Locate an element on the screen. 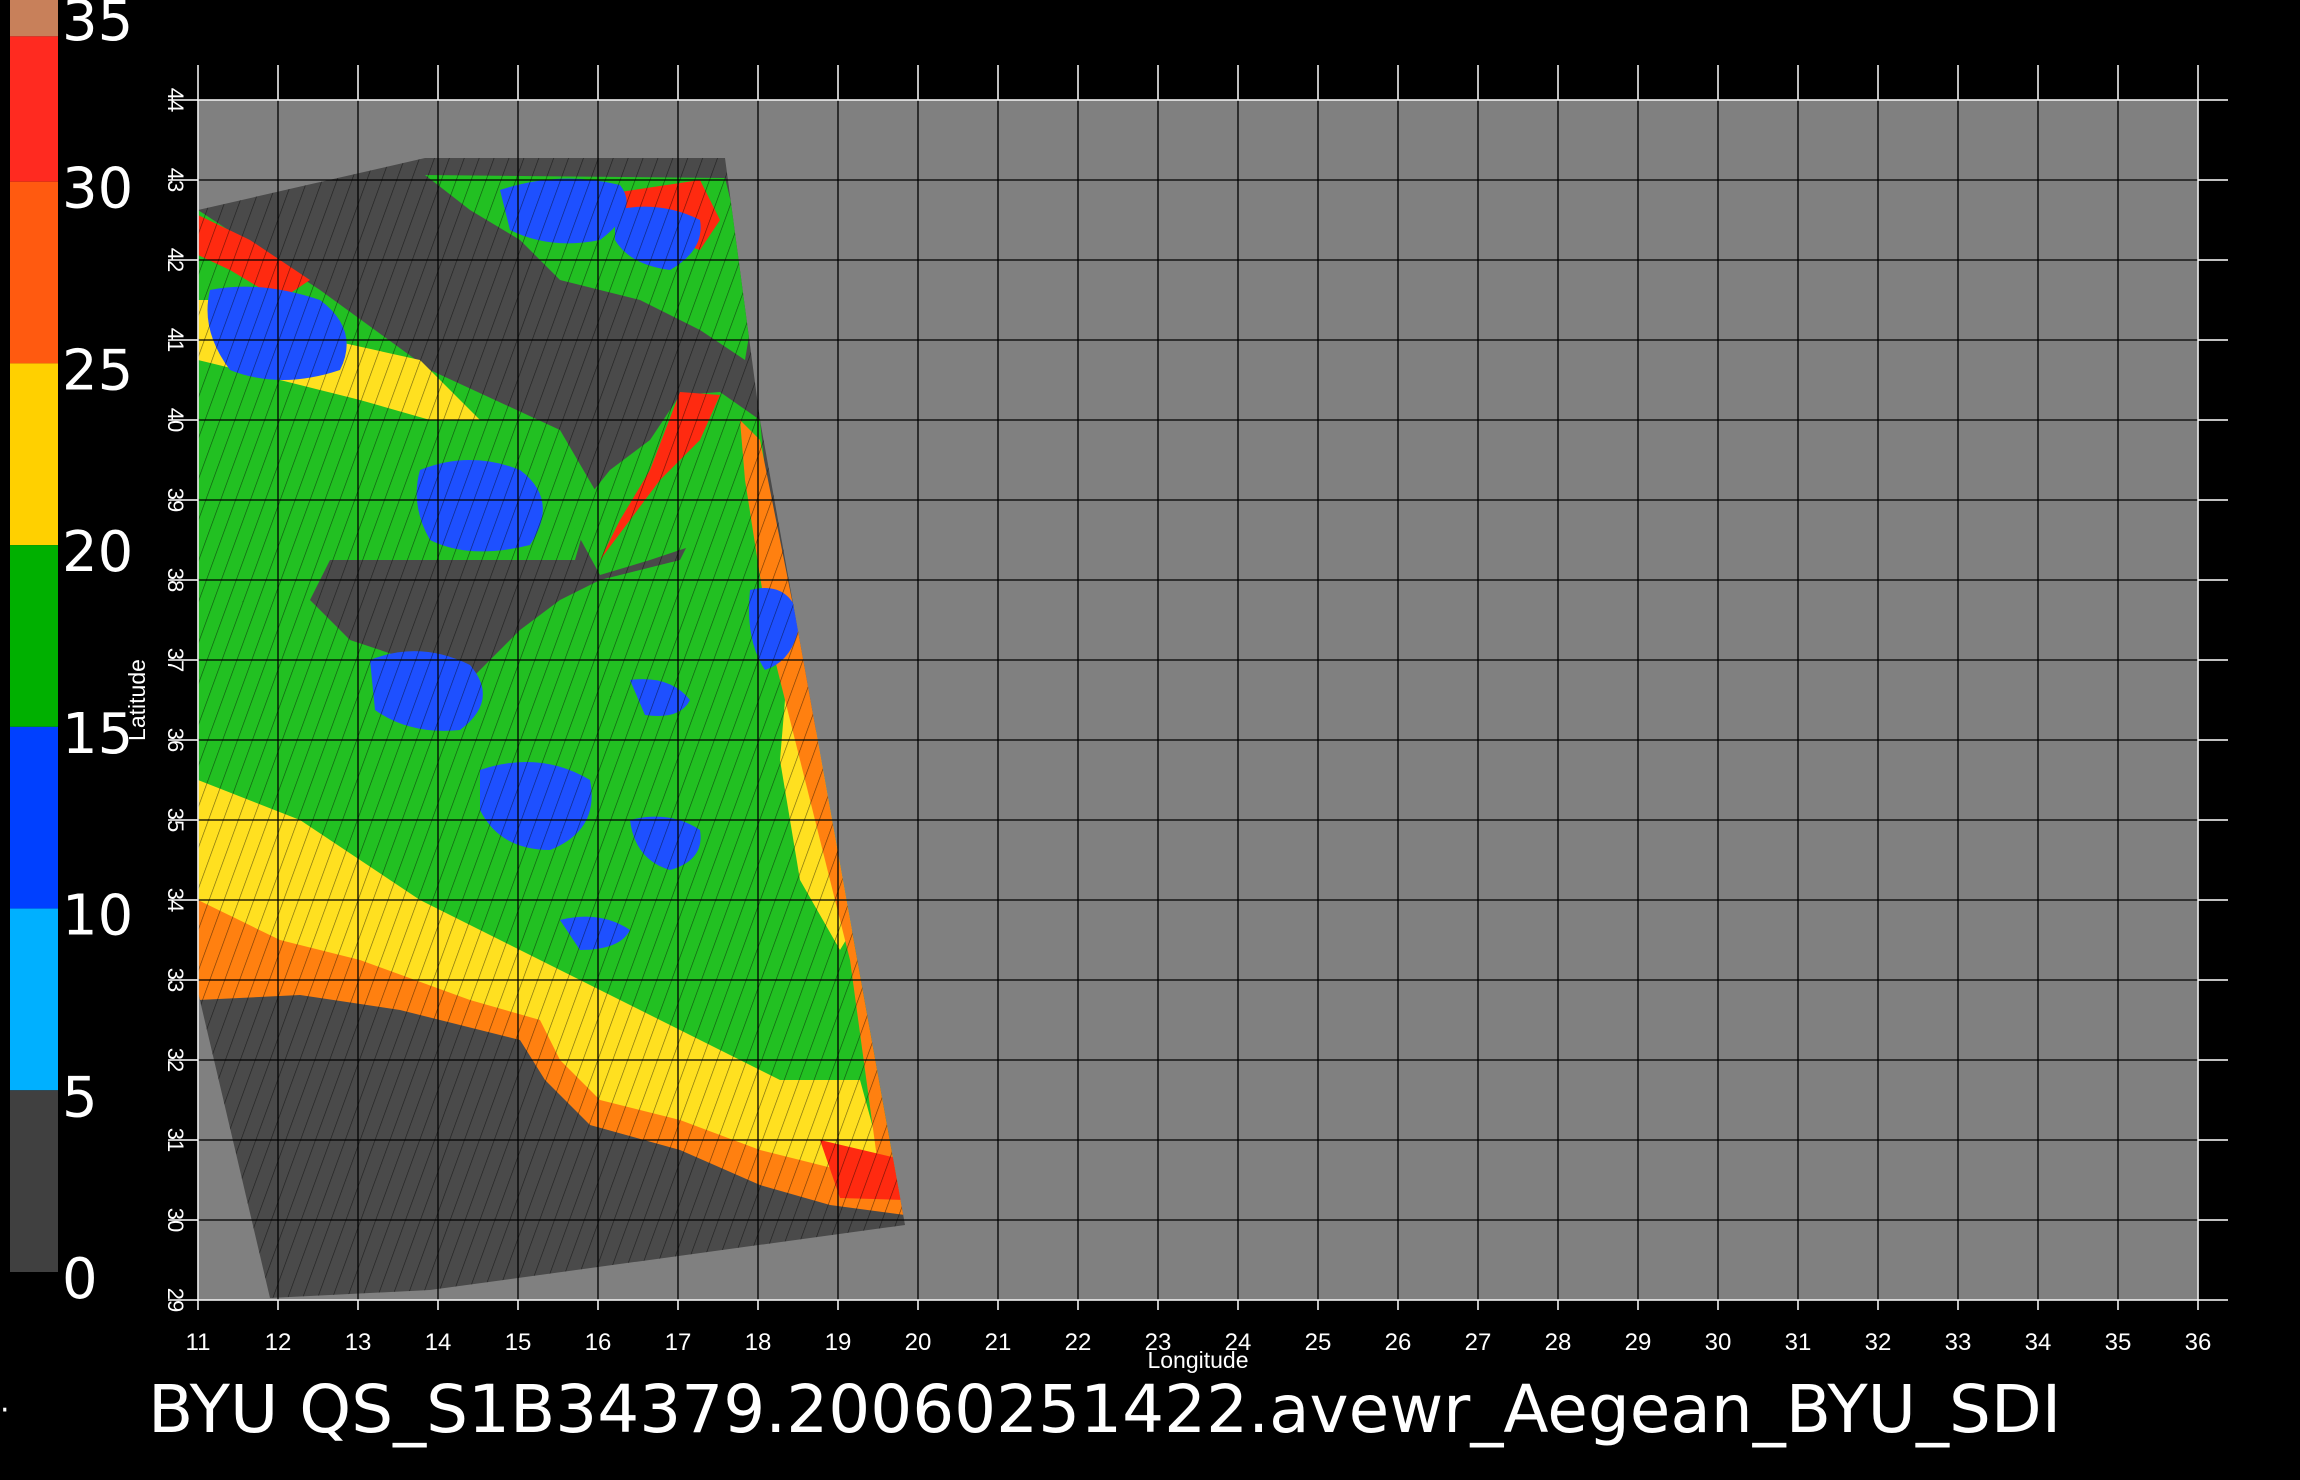 This screenshot has height=1480, width=2300. lon-tick-label: 12 is located at coordinates (278, 1342).